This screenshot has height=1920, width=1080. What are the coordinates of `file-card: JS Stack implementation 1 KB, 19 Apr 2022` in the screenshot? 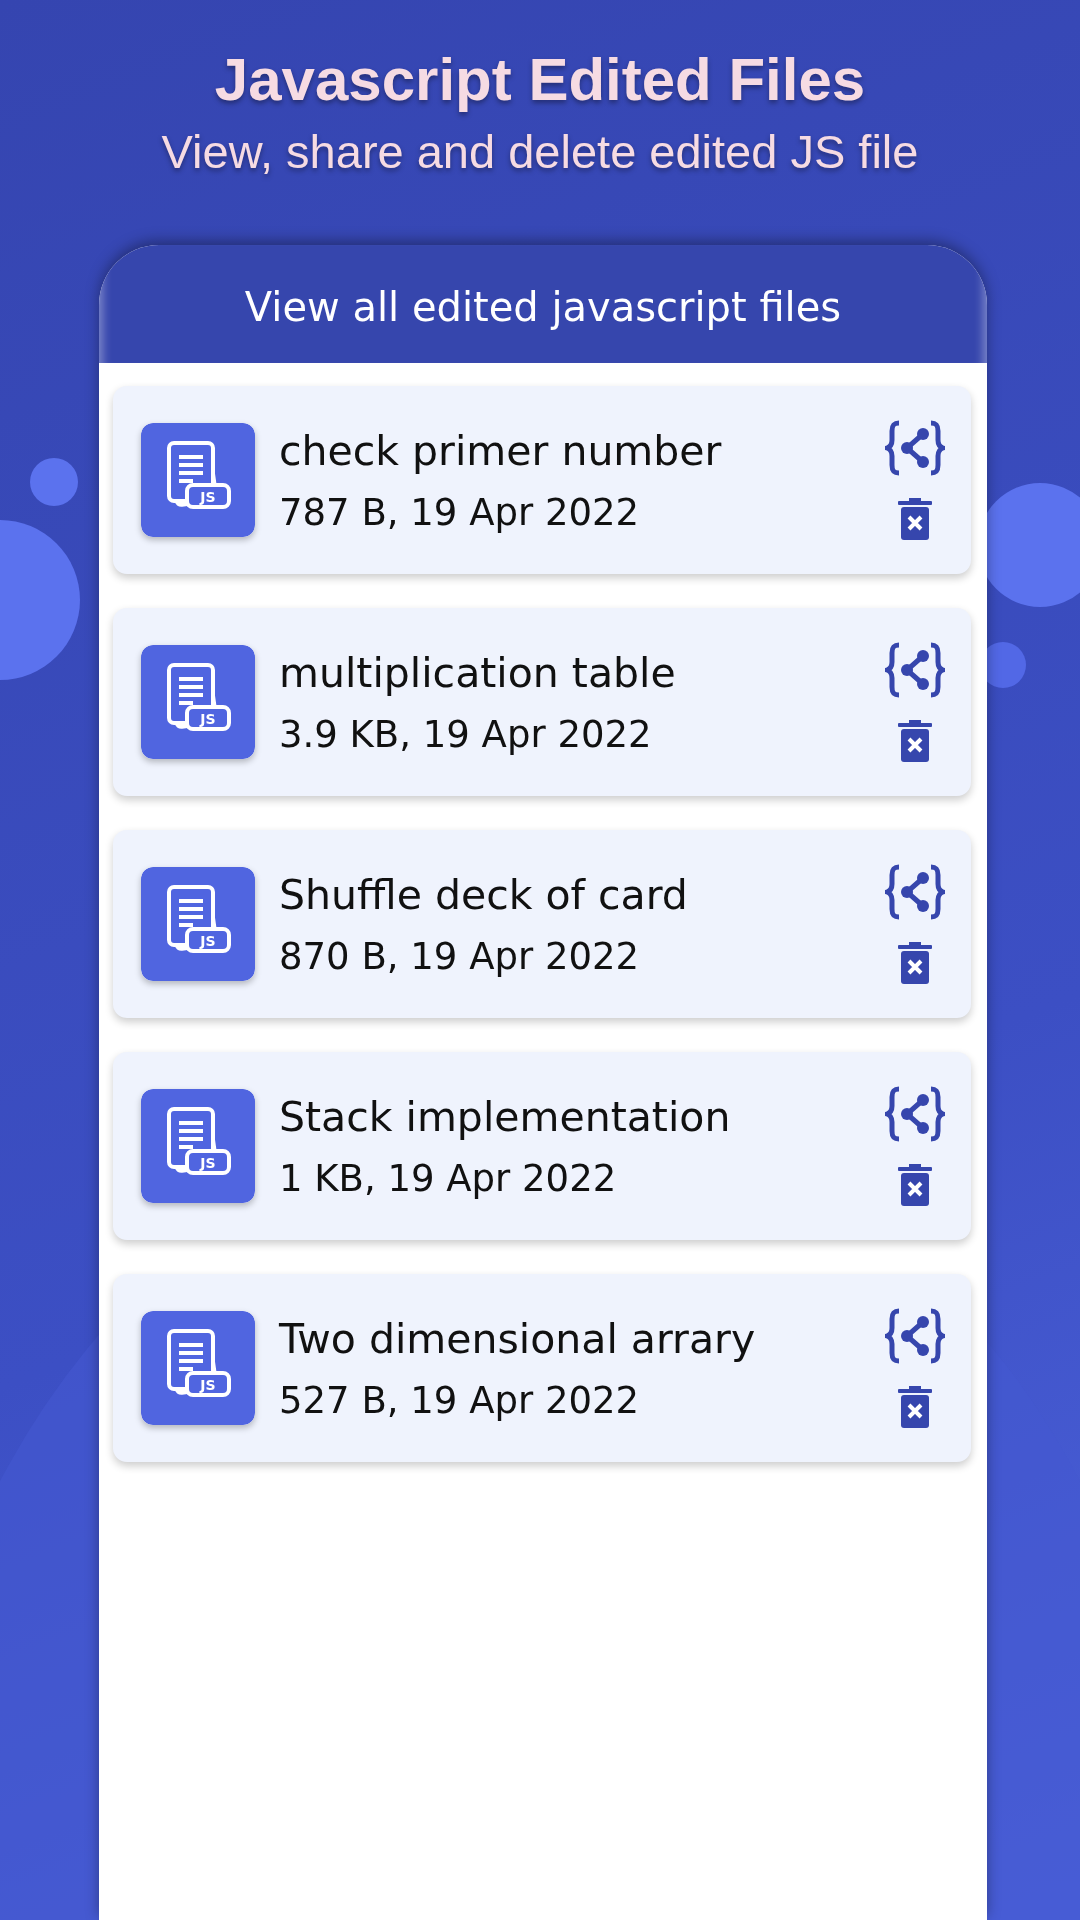 It's located at (542, 1146).